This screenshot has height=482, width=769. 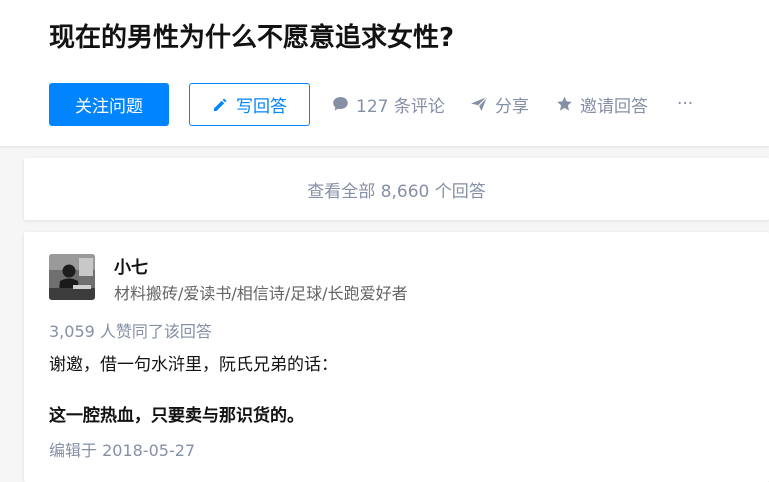 What do you see at coordinates (400, 106) in the screenshot?
I see `comments-label: 127 条评论` at bounding box center [400, 106].